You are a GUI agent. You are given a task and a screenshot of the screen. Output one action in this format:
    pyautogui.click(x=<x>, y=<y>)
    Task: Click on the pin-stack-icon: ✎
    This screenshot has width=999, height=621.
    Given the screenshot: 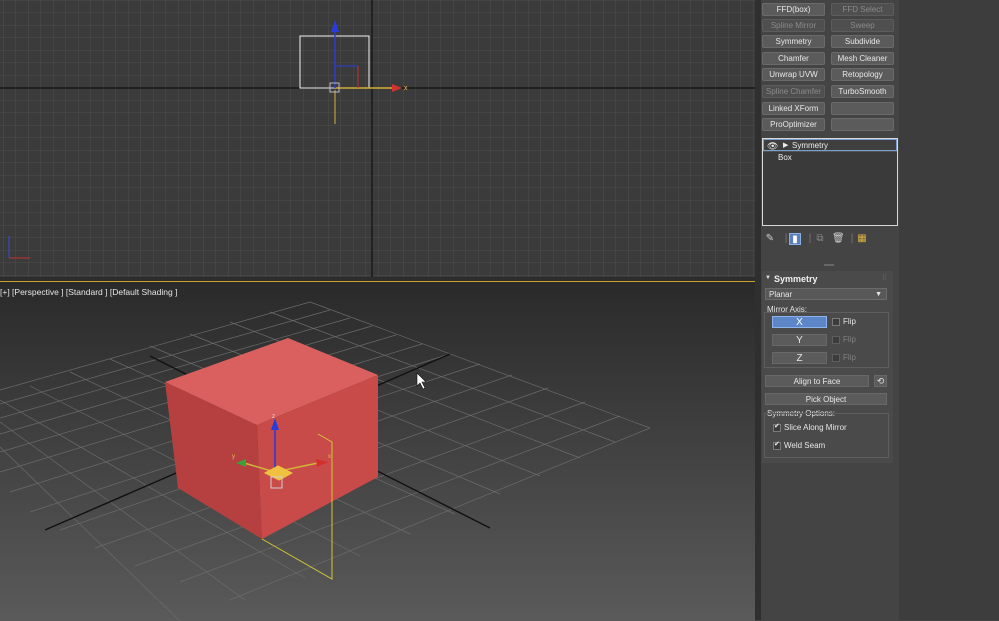 What is the action you would take?
    pyautogui.click(x=770, y=239)
    